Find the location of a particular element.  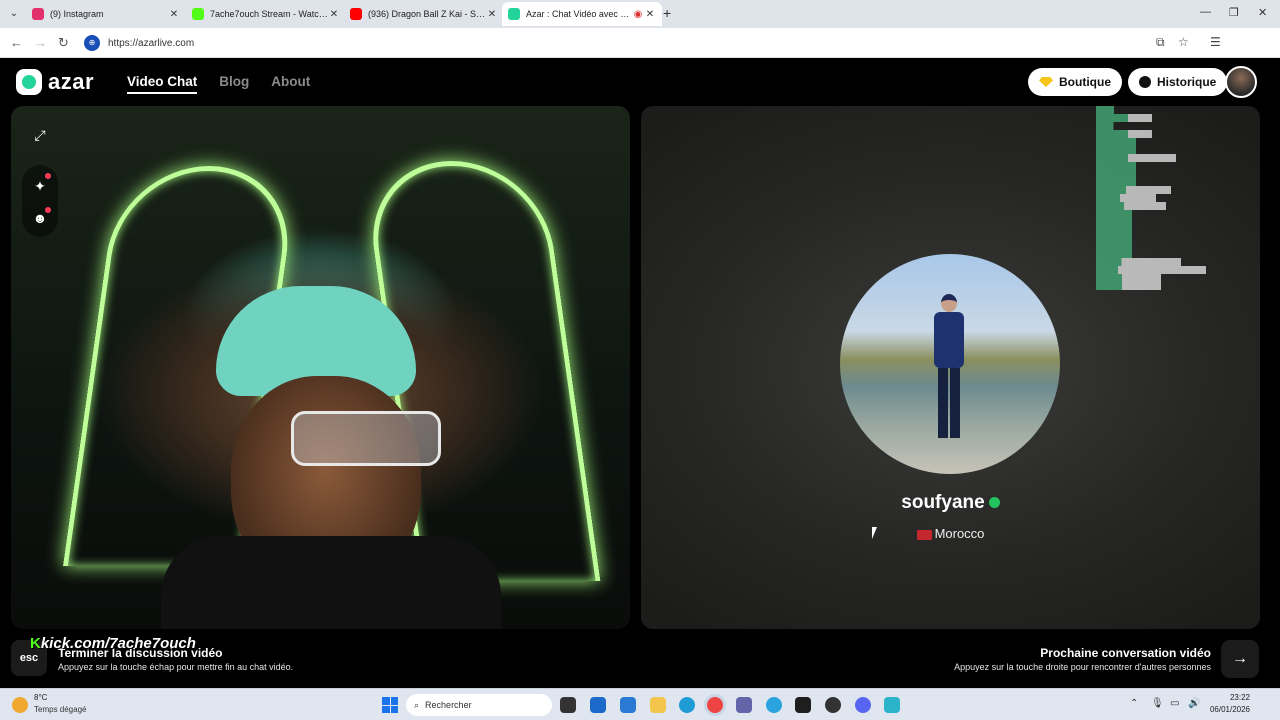

reload-icon: ↻ is located at coordinates (63, 43).